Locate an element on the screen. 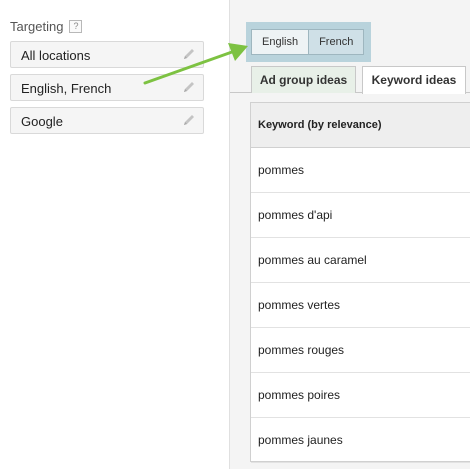 The height and width of the screenshot is (469, 470). tab-keyword-ideas: Keyword ideas is located at coordinates (414, 80).